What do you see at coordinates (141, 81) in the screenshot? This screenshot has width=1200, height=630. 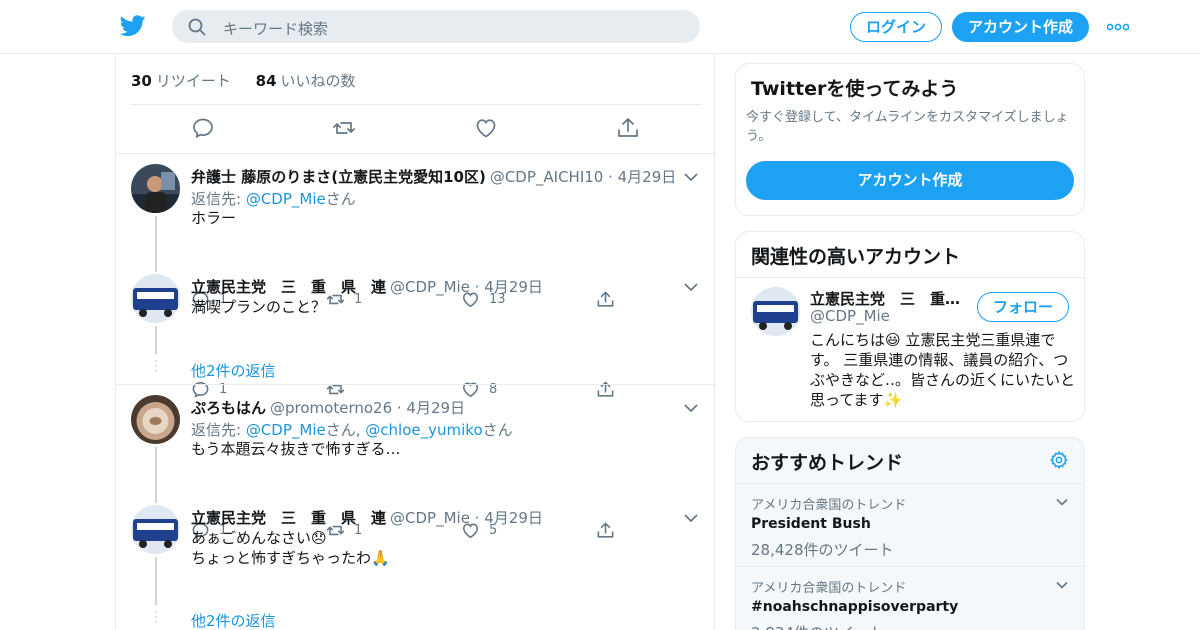 I see `retweet-count: 30` at bounding box center [141, 81].